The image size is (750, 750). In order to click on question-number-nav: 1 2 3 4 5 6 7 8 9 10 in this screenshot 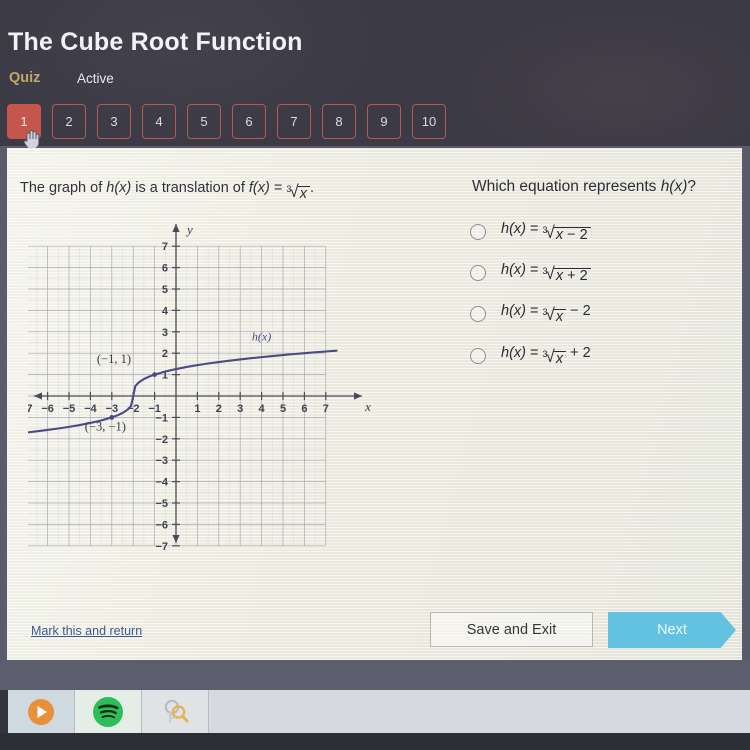, I will do `click(226, 121)`.